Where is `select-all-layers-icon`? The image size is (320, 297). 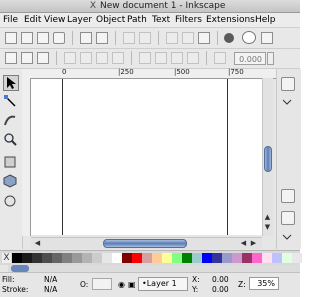 select-all-layers-icon is located at coordinates (27, 58).